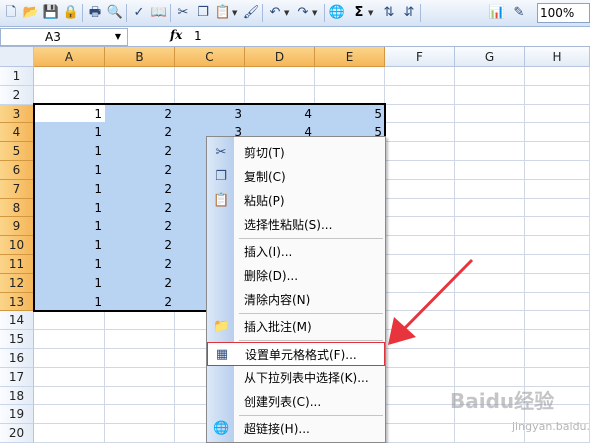  Describe the element at coordinates (431, 301) in the screenshot. I see `annotation-arrow-icon` at that location.